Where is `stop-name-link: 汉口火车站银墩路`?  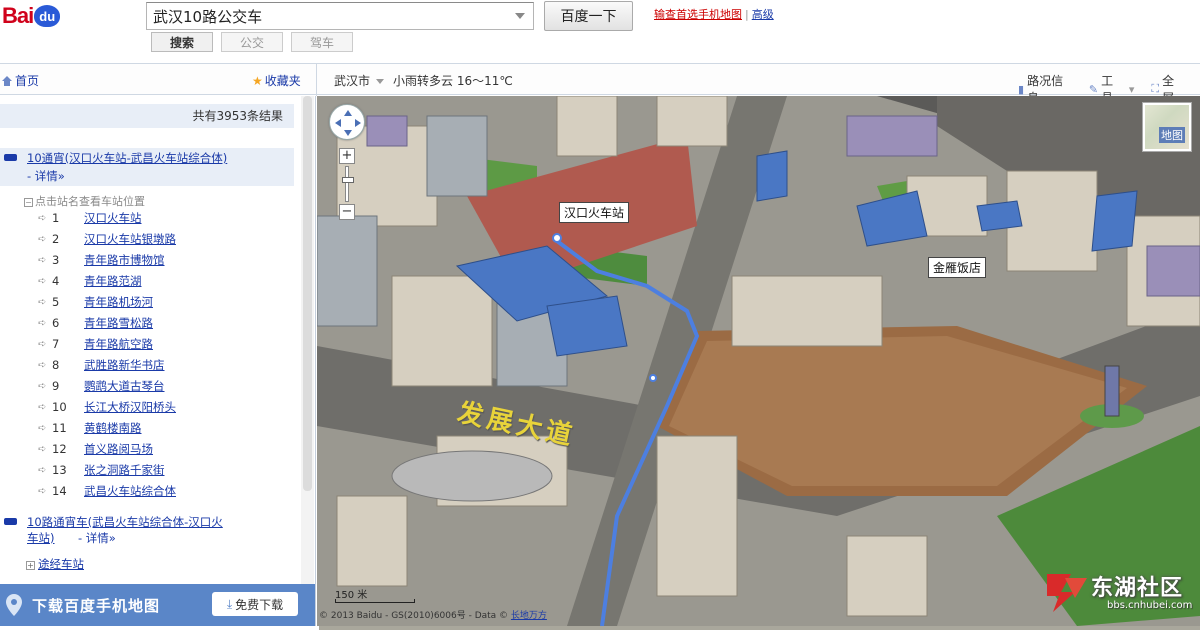
stop-name-link: 汉口火车站银墩路 is located at coordinates (130, 239).